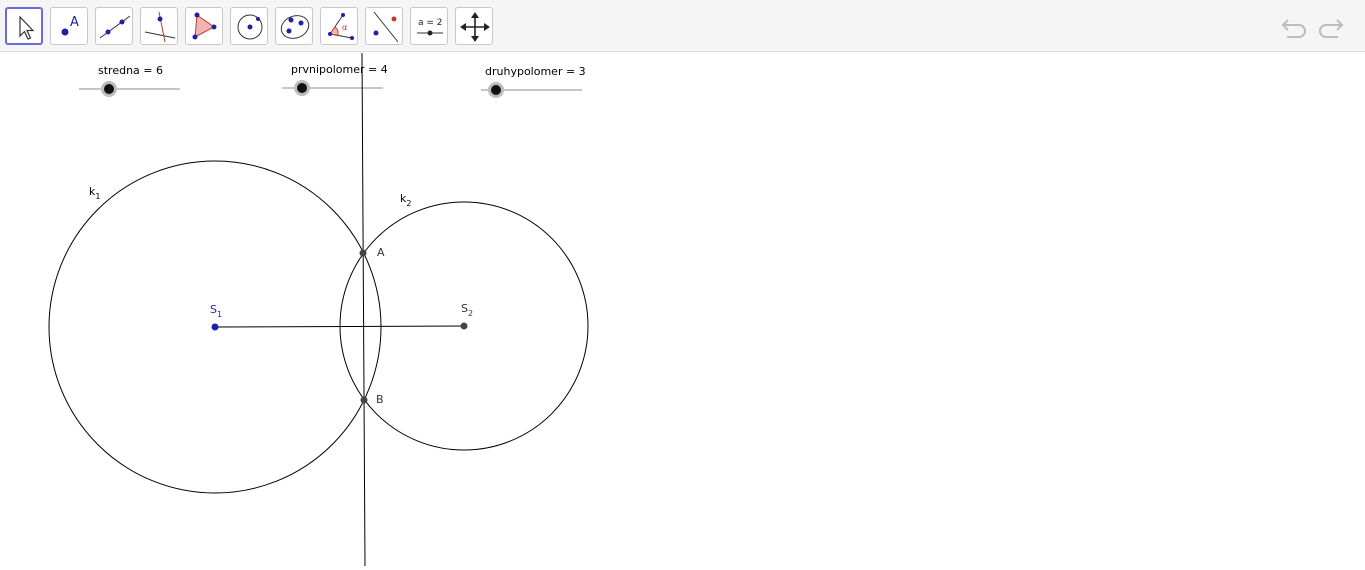 This screenshot has width=1365, height=570. I want to click on line-tool-button, so click(114, 26).